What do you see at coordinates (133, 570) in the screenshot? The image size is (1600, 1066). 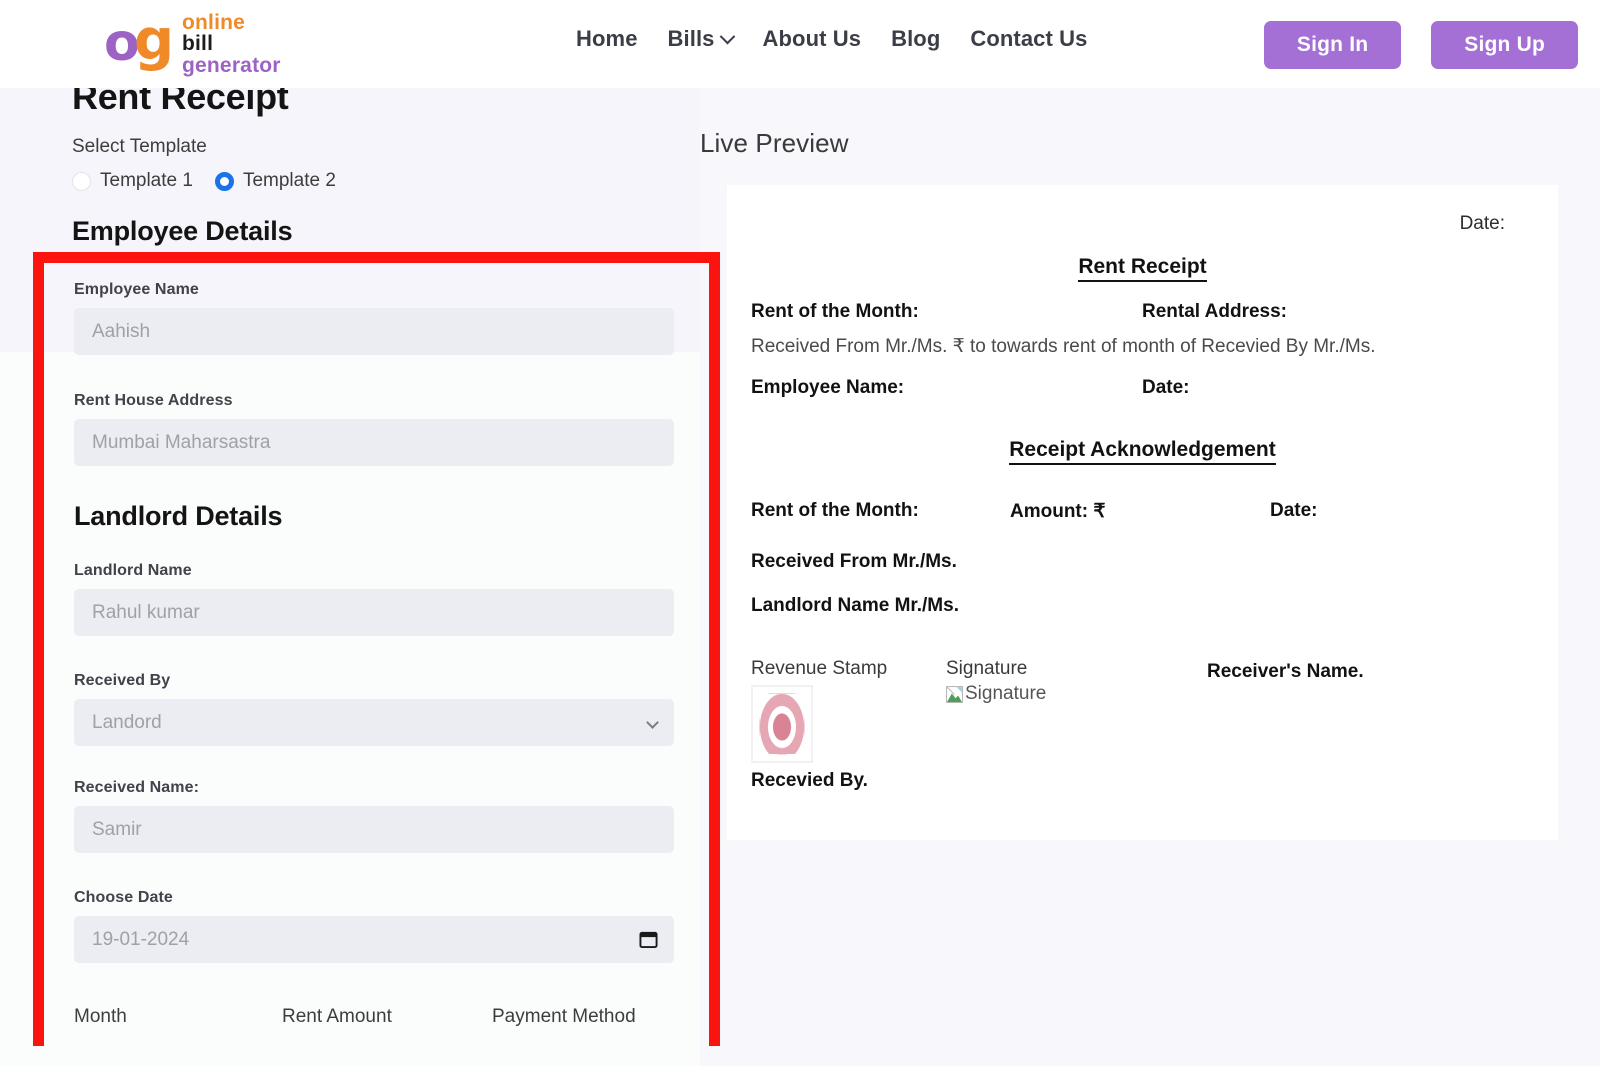 I see `label-landlord-name: Landlord Name` at bounding box center [133, 570].